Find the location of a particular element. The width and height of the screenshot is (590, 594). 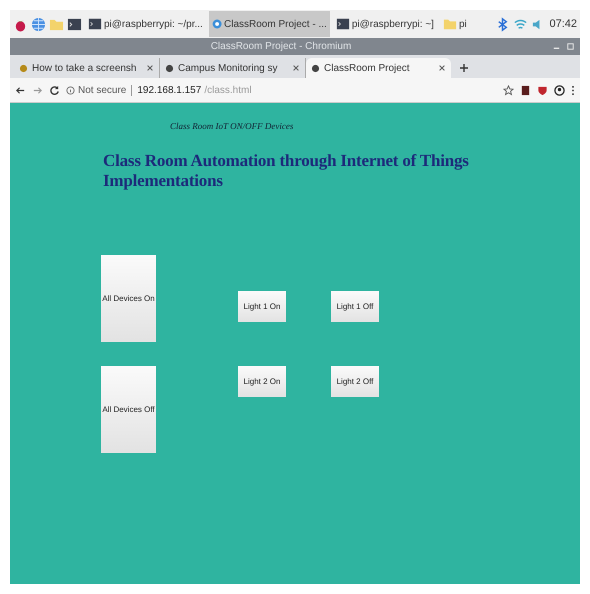

globe-icon is located at coordinates (38, 24).